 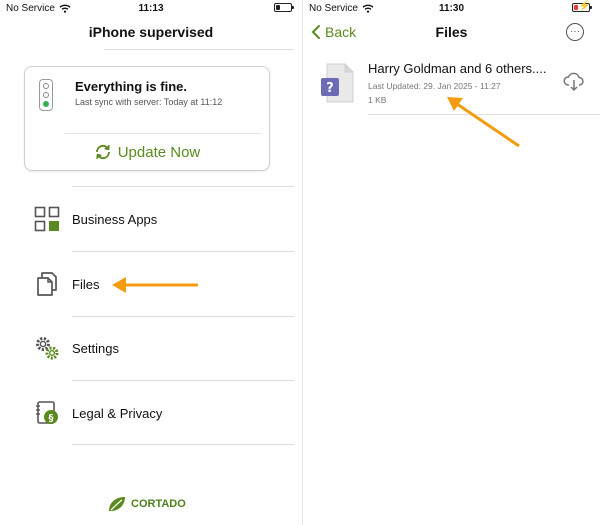 I want to click on clock: 11:13, so click(x=151, y=8).